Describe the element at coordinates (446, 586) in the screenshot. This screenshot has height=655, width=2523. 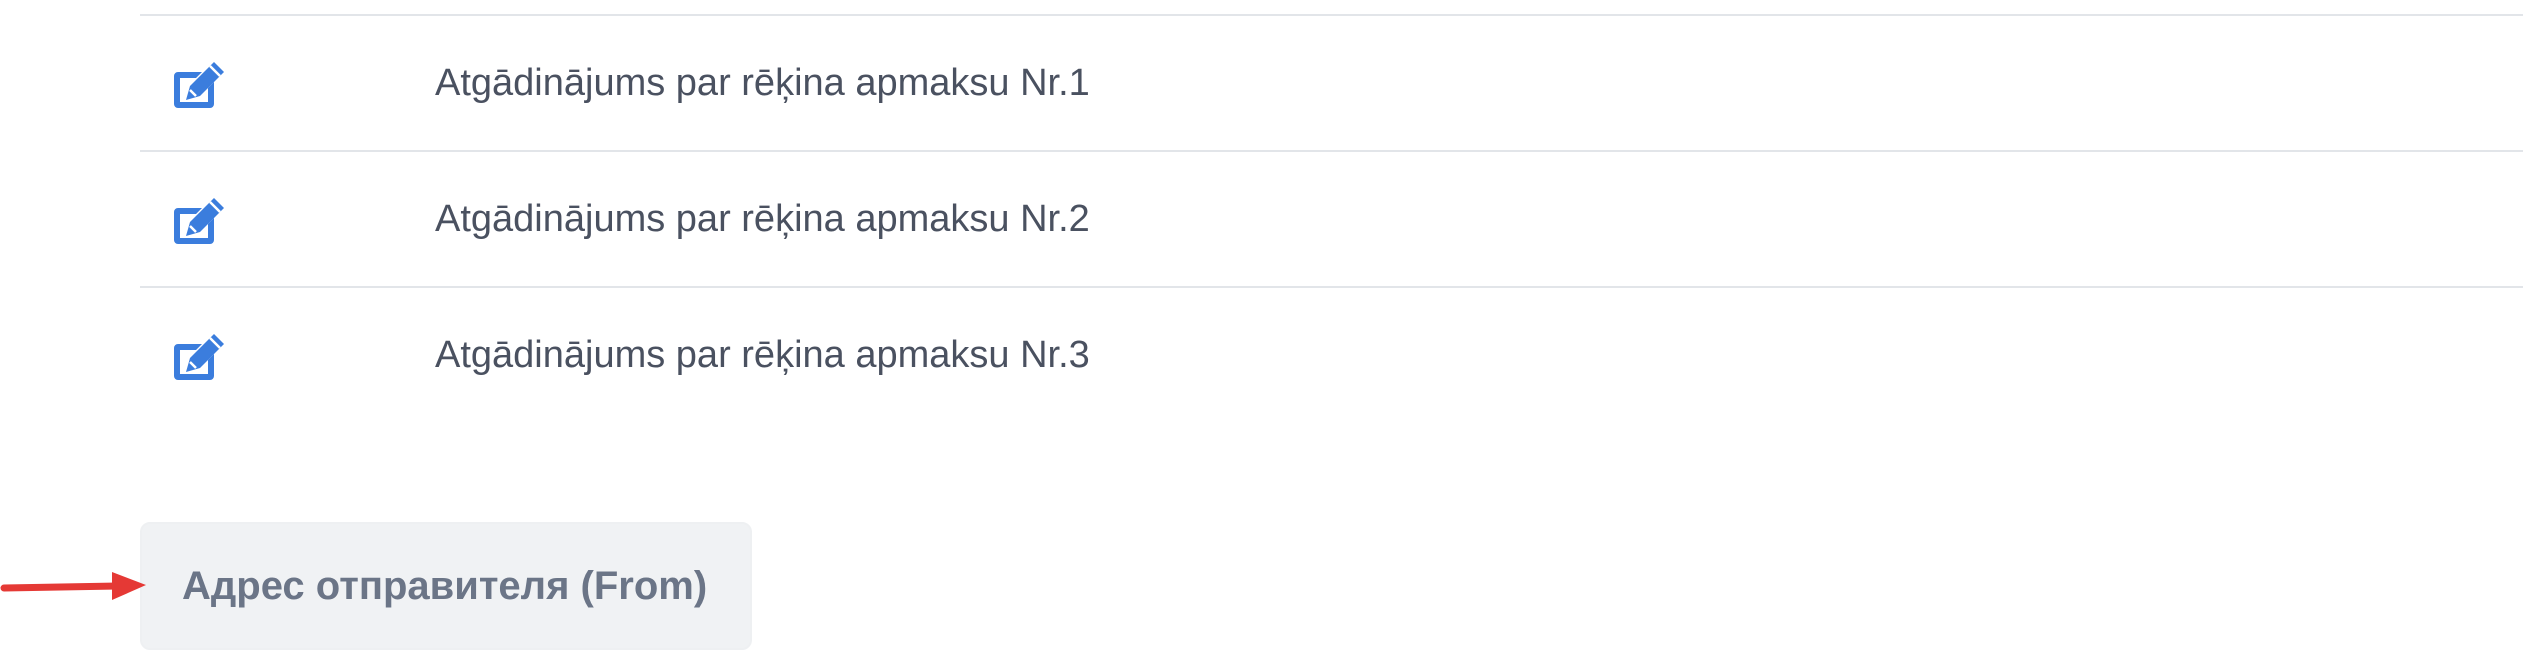
I see `sender-address-button: Адрес отправителя (From)` at that location.